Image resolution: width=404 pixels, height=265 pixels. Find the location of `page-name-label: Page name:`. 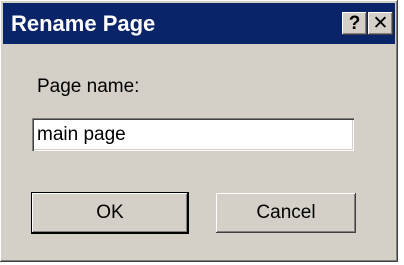

page-name-label: Page name: is located at coordinates (88, 86).